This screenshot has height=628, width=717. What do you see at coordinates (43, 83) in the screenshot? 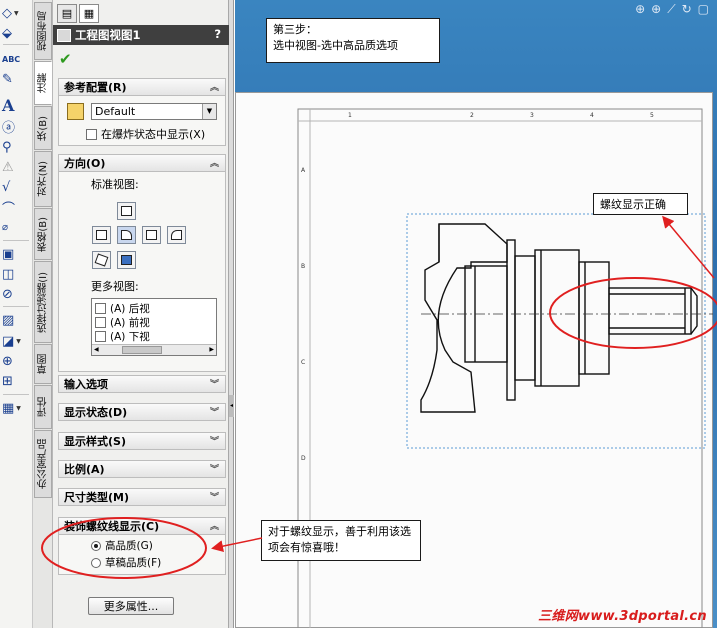
I see `tab-annotation: 注解` at bounding box center [43, 83].